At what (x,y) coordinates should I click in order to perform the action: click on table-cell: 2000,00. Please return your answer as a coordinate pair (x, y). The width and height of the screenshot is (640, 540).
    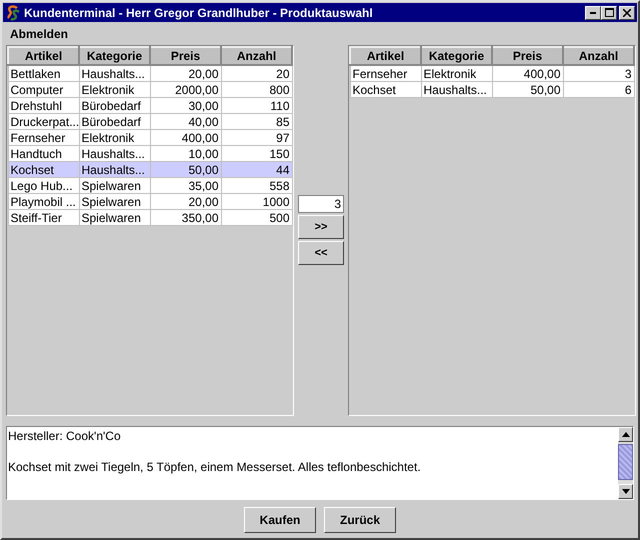
    Looking at the image, I should click on (185, 90).